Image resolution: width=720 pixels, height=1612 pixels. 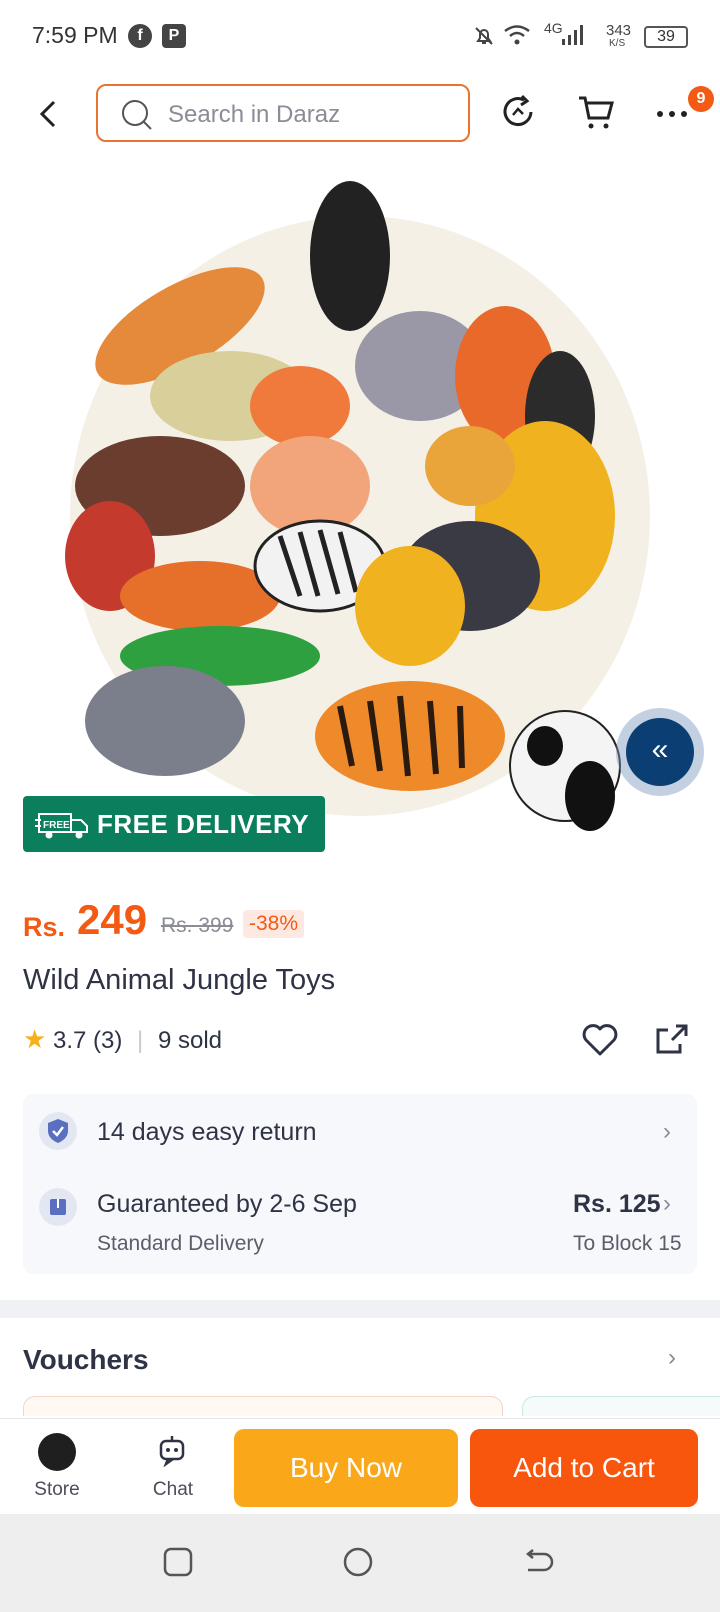 I want to click on buy-now-button: Buy Now, so click(x=346, y=1468).